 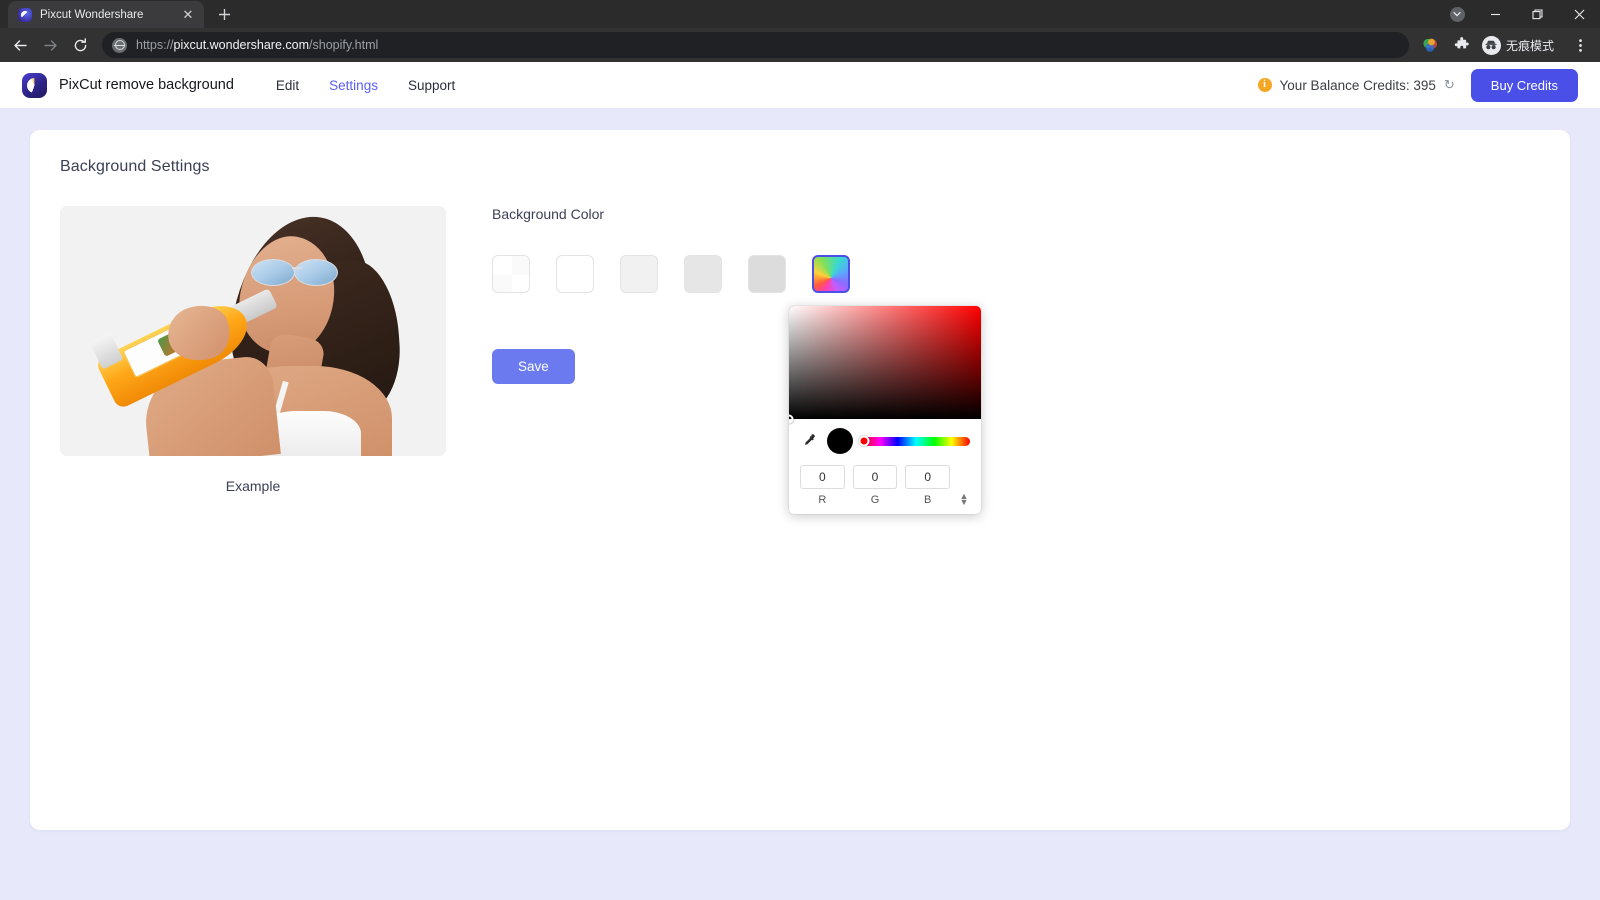 I want to click on three-dot-menu-icon, so click(x=1580, y=45).